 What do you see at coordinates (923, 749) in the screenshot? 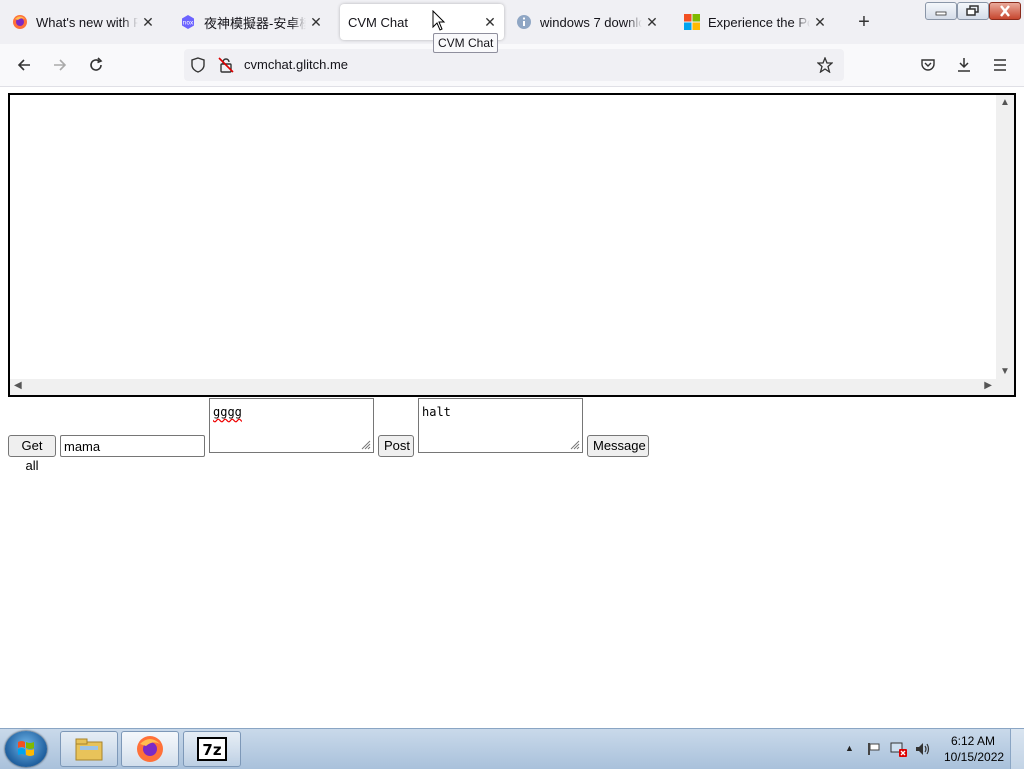
I see `volume-icon` at bounding box center [923, 749].